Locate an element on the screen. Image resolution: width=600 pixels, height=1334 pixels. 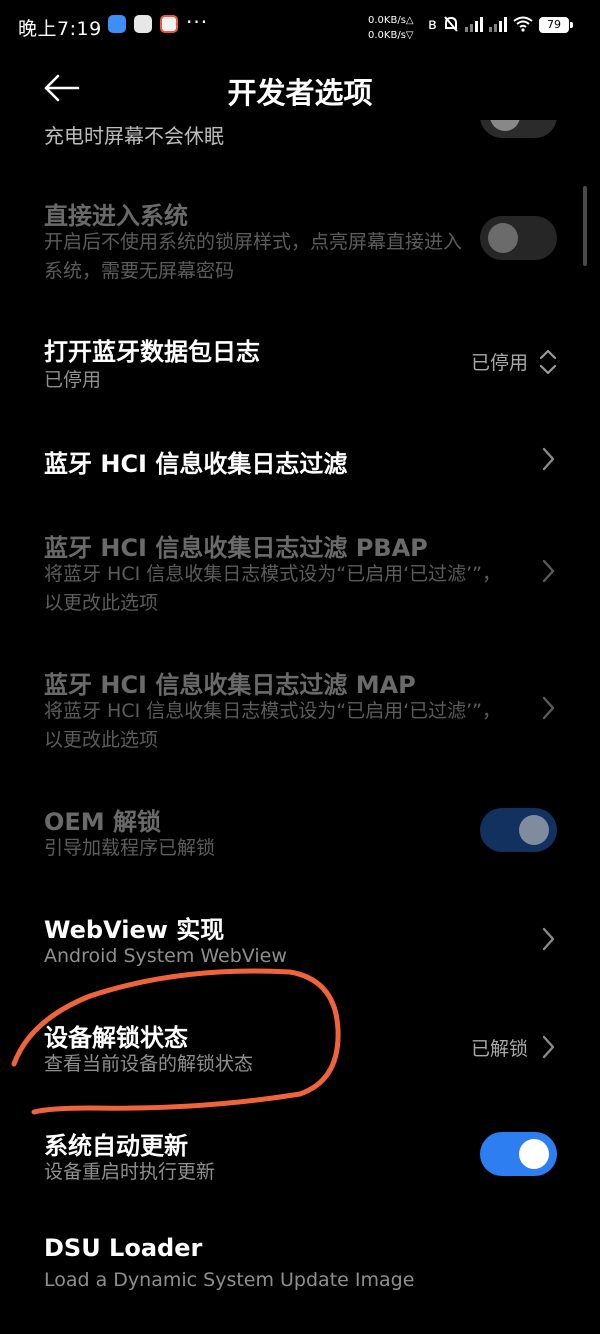
settings-item-device-unlock-status: 设备解锁状态 查看当前设备的解锁状态 已解锁 is located at coordinates (300, 1051).